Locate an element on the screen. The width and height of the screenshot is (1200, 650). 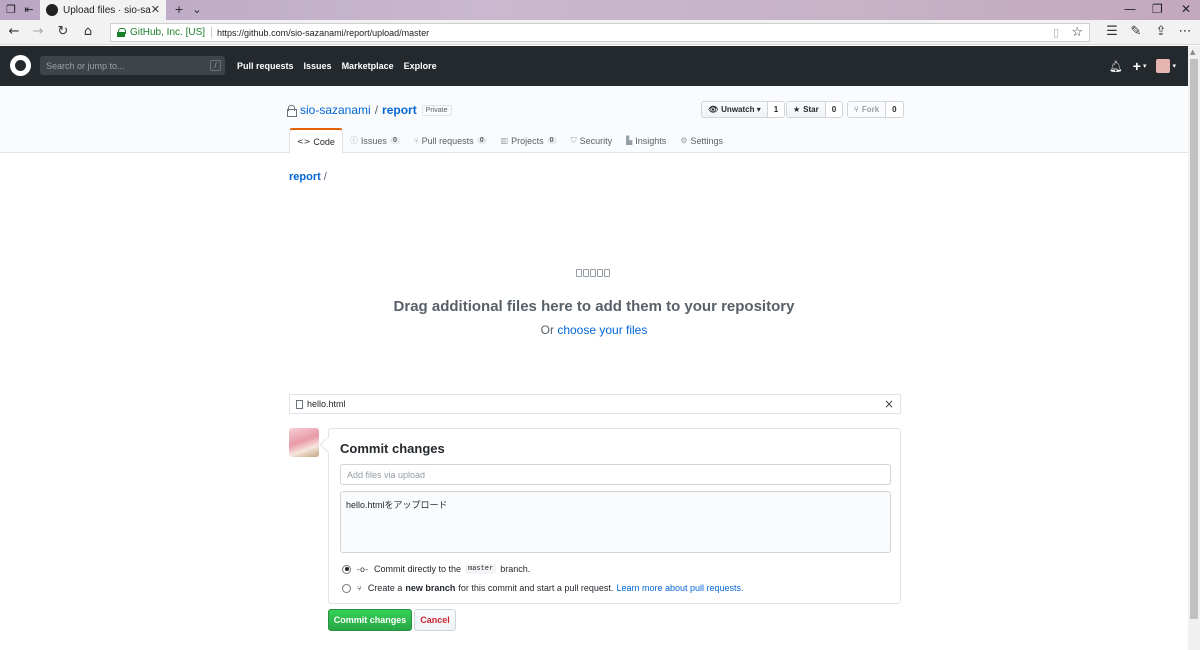
tab-list-chevron-icon: ⌄ is located at coordinates (197, 10).